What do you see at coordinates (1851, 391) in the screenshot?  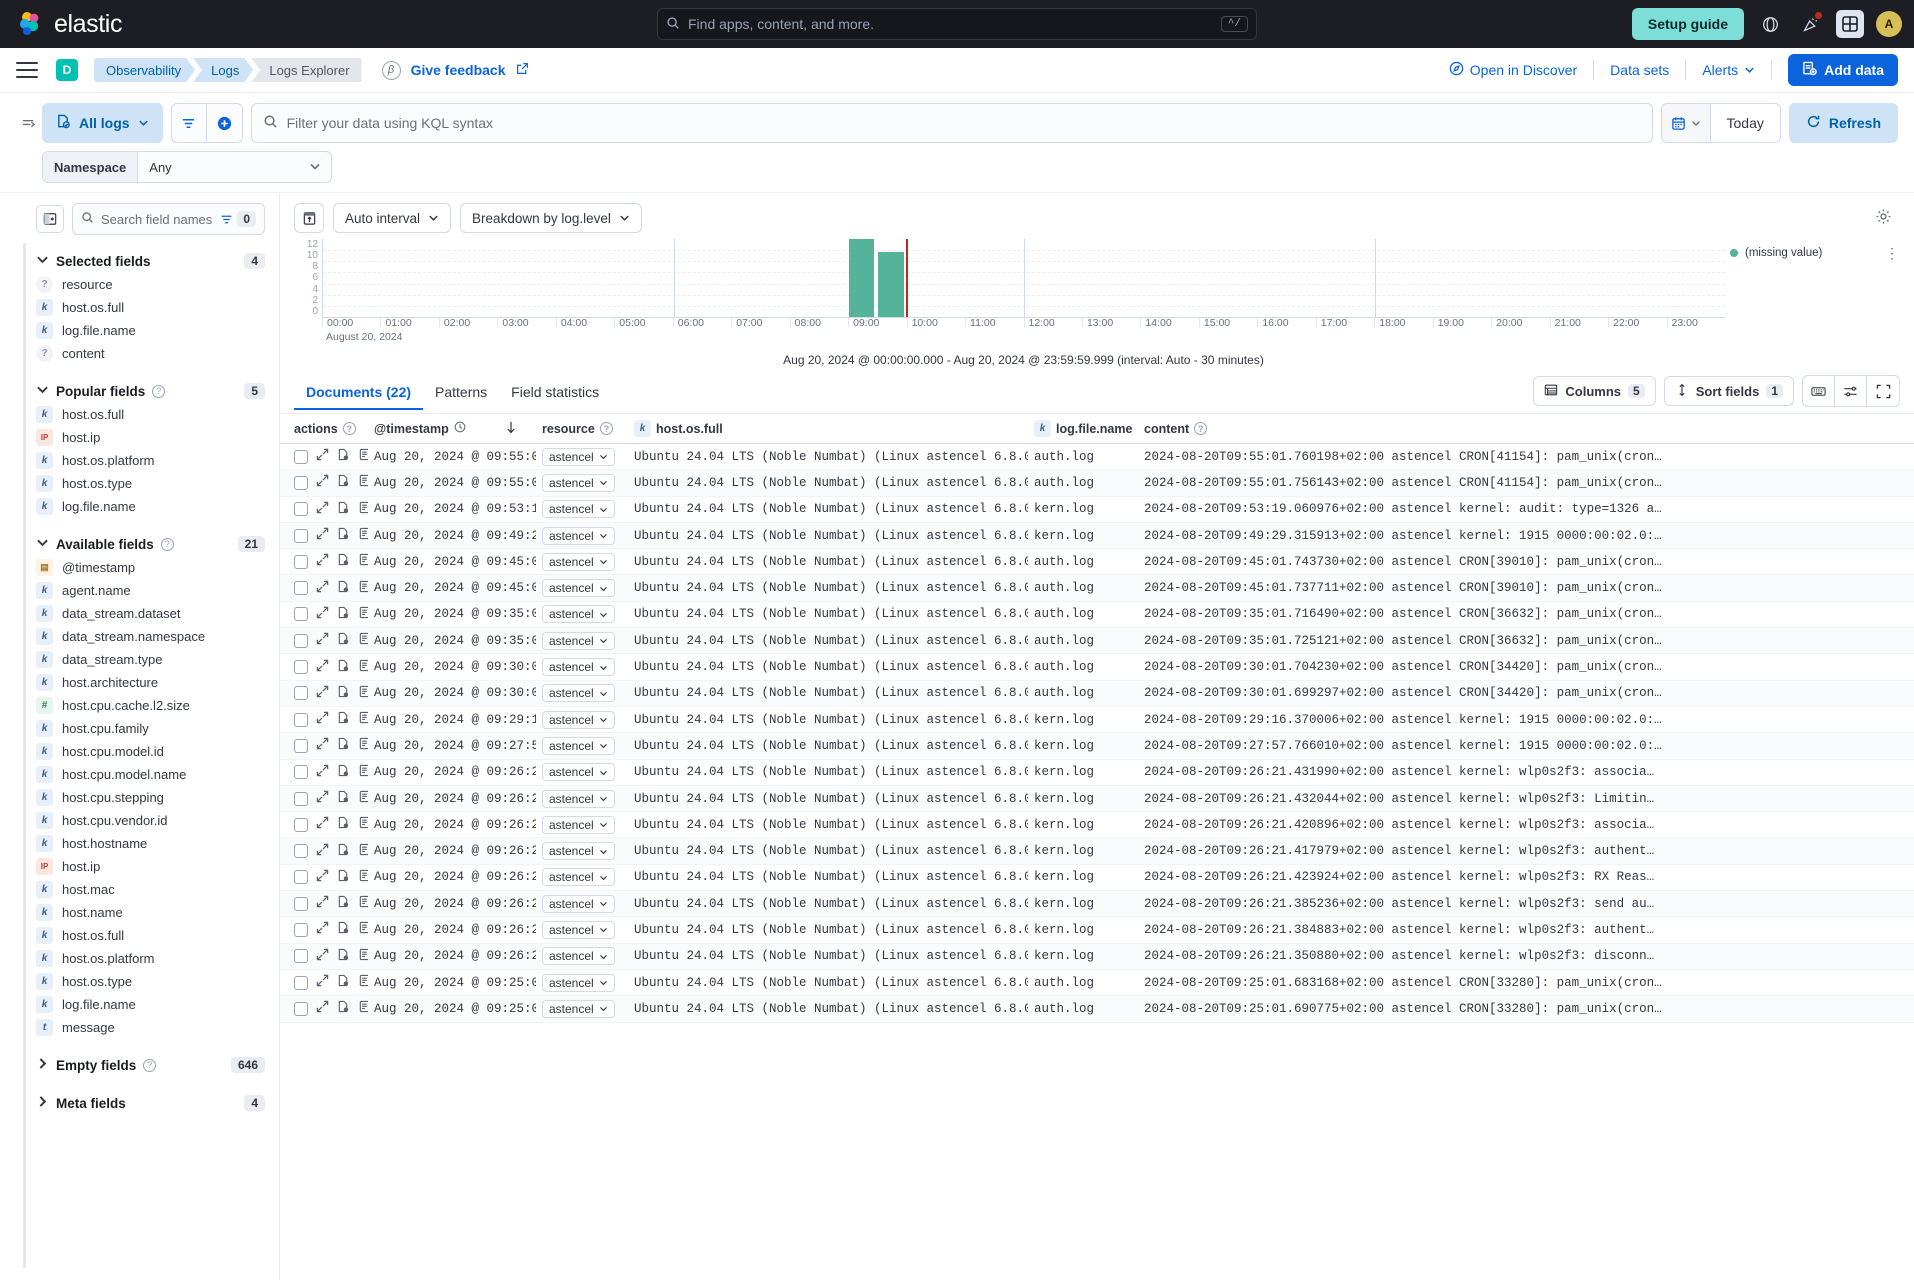 I see `display-options-icon` at bounding box center [1851, 391].